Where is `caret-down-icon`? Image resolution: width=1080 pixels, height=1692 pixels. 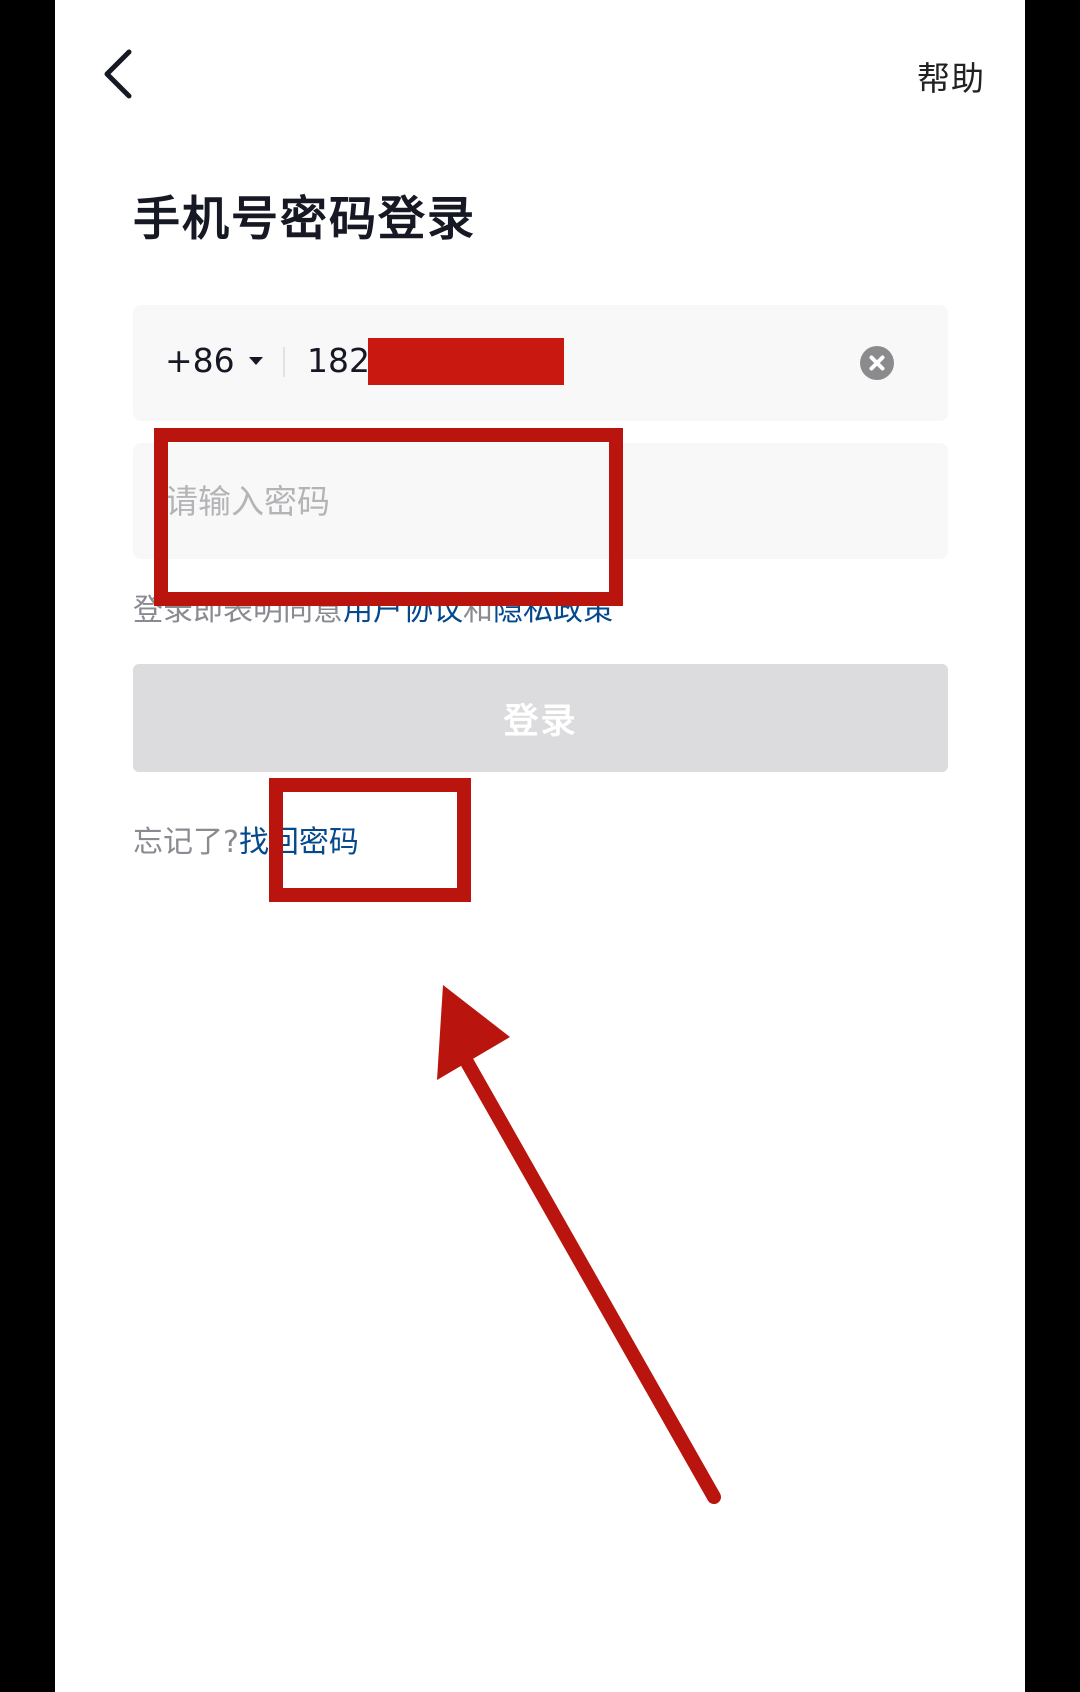 caret-down-icon is located at coordinates (255, 360).